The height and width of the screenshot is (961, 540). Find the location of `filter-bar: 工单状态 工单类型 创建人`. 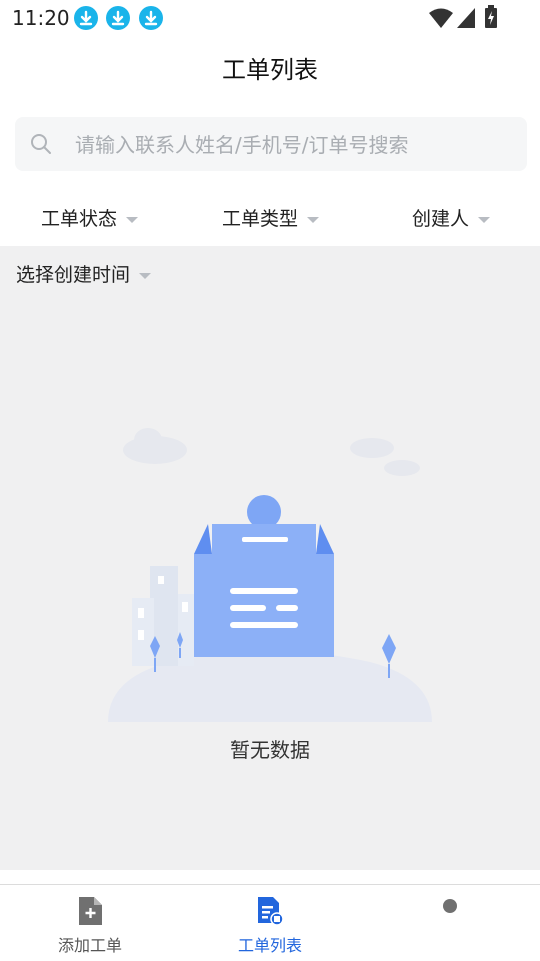

filter-bar: 工单状态 工单类型 创建人 is located at coordinates (270, 216).